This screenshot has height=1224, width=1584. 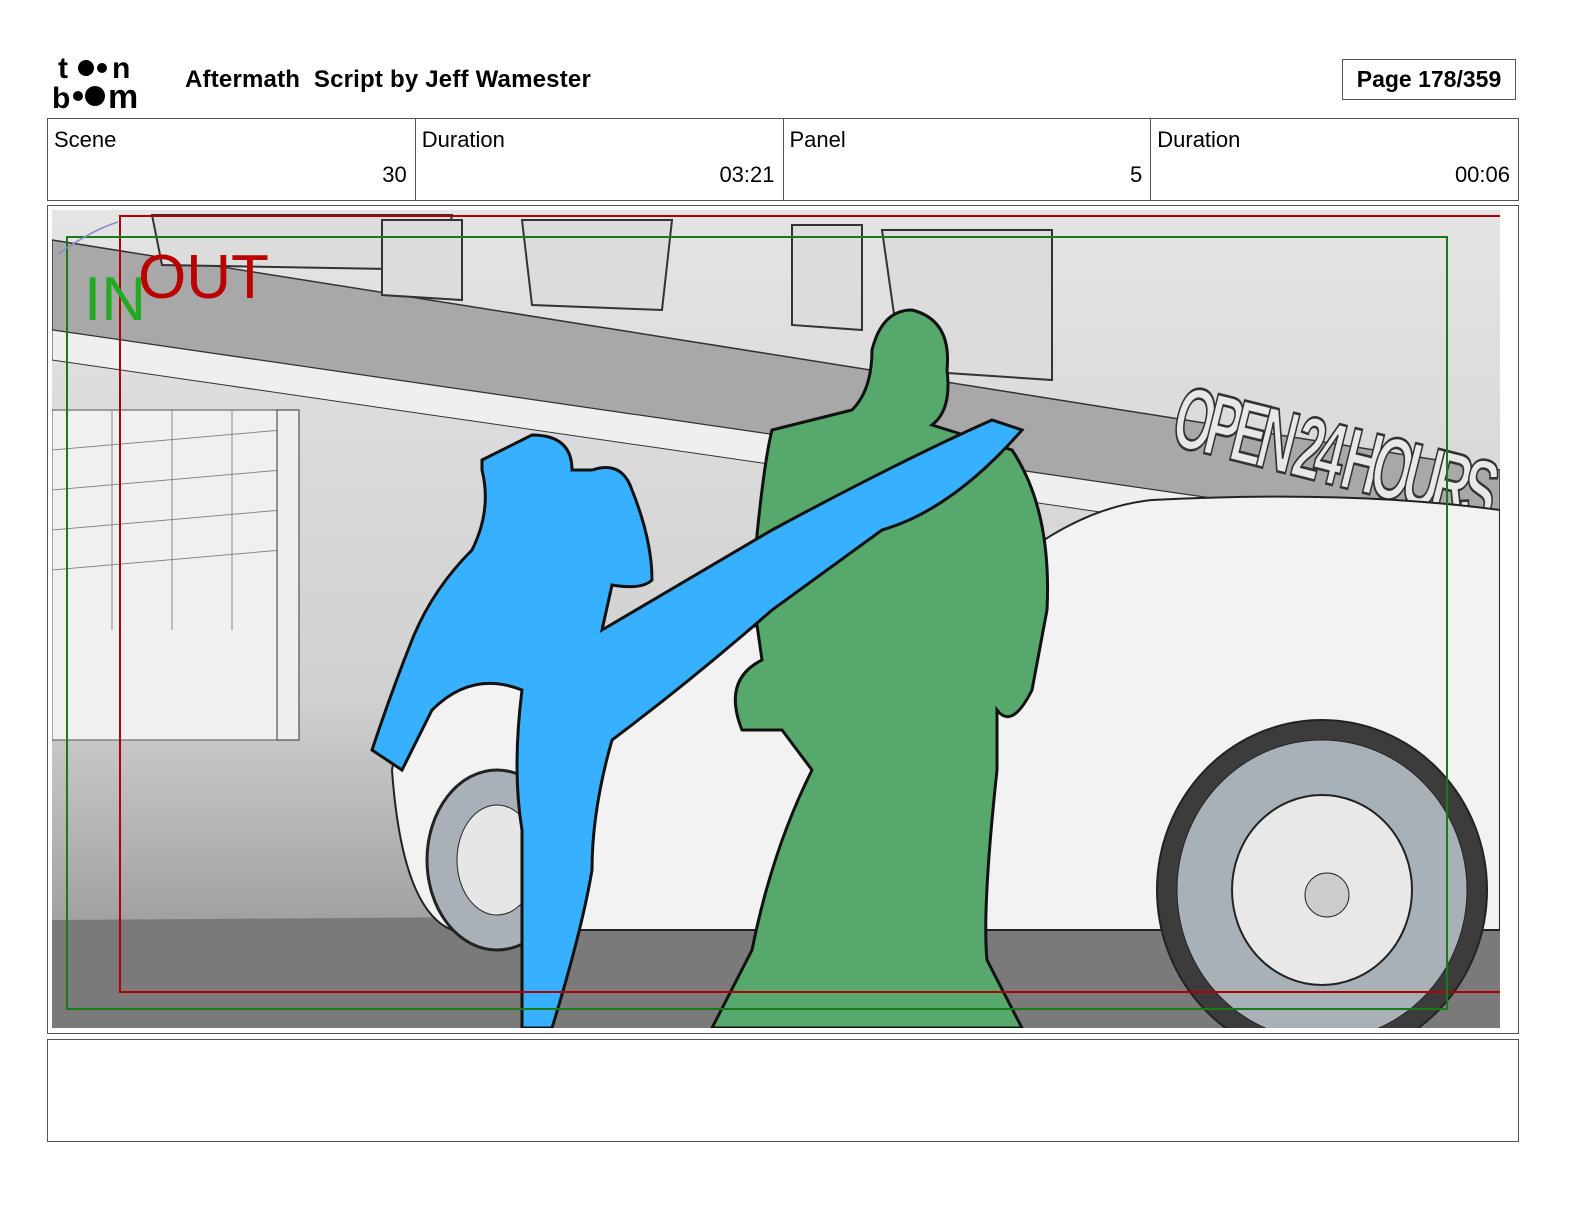 What do you see at coordinates (783, 1090) in the screenshot?
I see `panel-caption-box` at bounding box center [783, 1090].